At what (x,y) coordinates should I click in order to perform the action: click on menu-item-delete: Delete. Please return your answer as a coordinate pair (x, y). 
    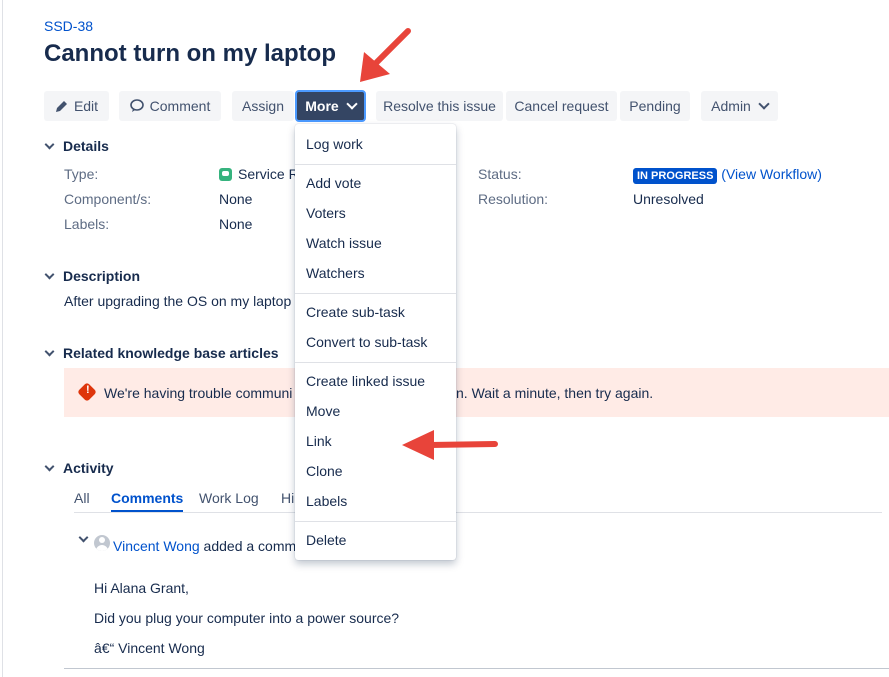
    Looking at the image, I should click on (326, 540).